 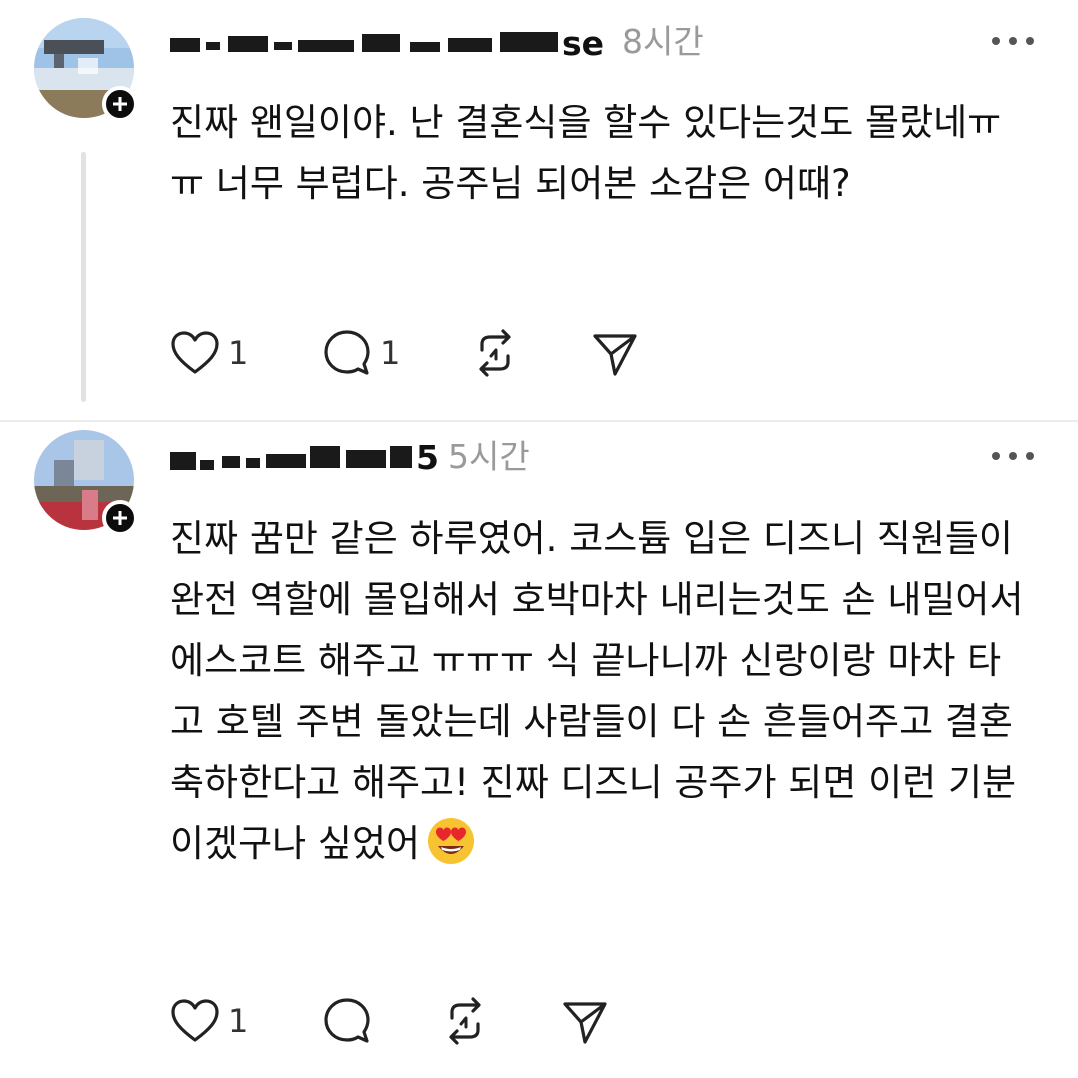 I want to click on username-text: se, so click(x=583, y=43).